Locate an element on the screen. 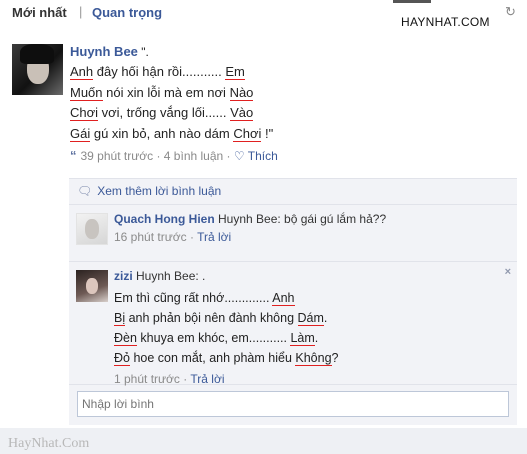 The height and width of the screenshot is (454, 527). comment-input is located at coordinates (293, 404).